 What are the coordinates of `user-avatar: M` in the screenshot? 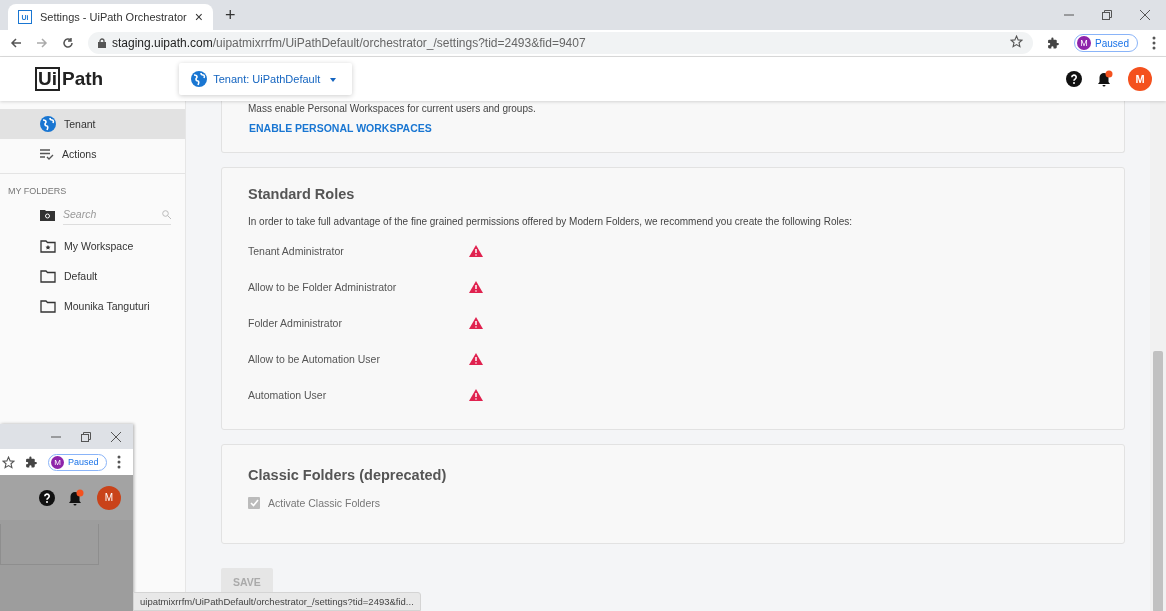 It's located at (109, 497).